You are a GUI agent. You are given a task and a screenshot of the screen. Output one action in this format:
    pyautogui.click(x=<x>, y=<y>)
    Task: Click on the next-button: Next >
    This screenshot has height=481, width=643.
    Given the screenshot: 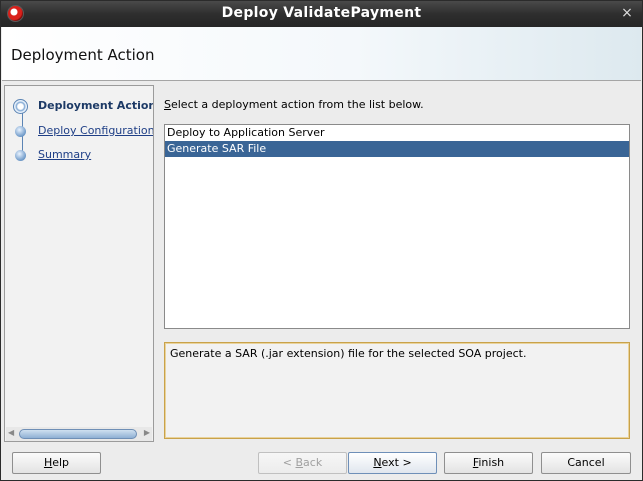 What is the action you would take?
    pyautogui.click(x=392, y=463)
    